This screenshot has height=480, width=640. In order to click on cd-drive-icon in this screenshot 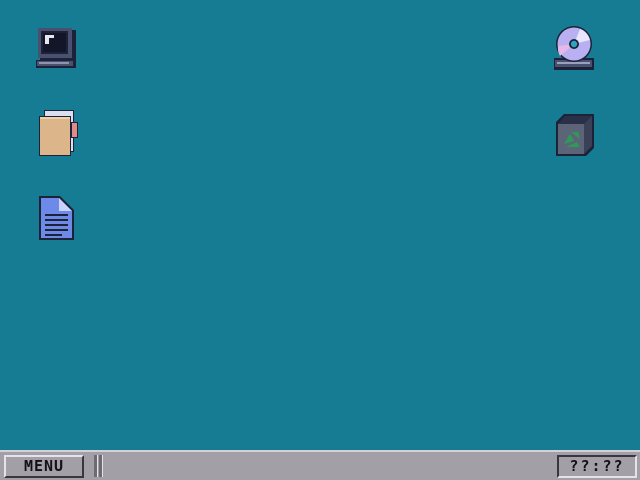, I will do `click(574, 48)`.